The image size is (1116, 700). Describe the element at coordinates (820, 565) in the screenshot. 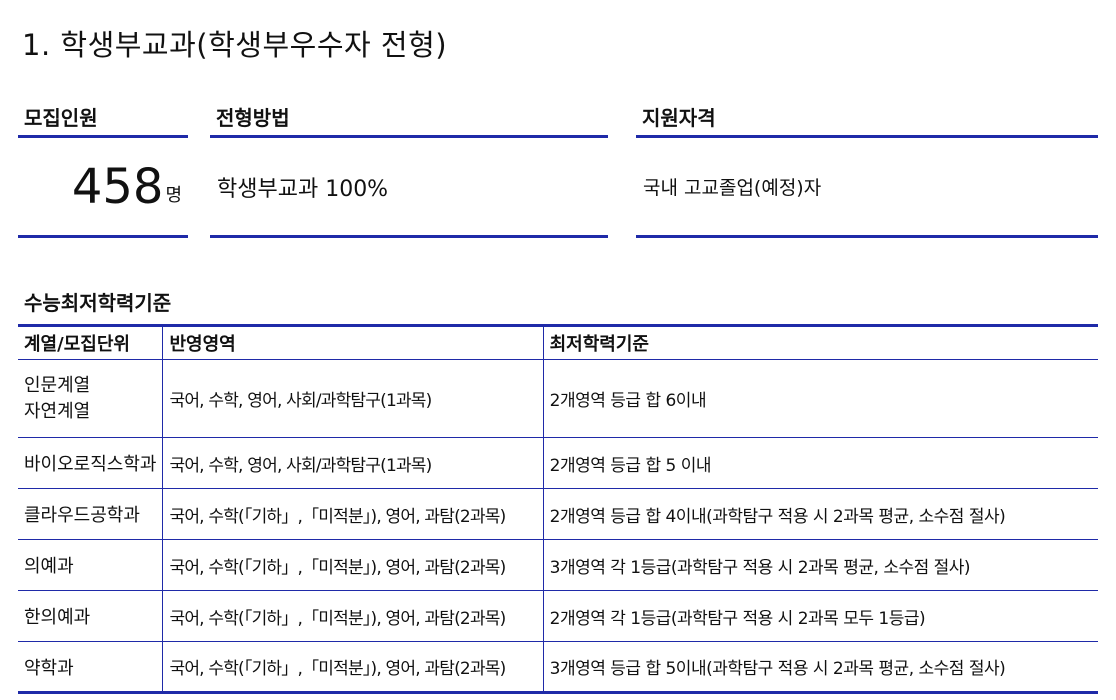

I see `criterion-cell: 3개영역 각 1등급(과학탐구 적용 시 2과목 평균, 소수점 절사)` at that location.